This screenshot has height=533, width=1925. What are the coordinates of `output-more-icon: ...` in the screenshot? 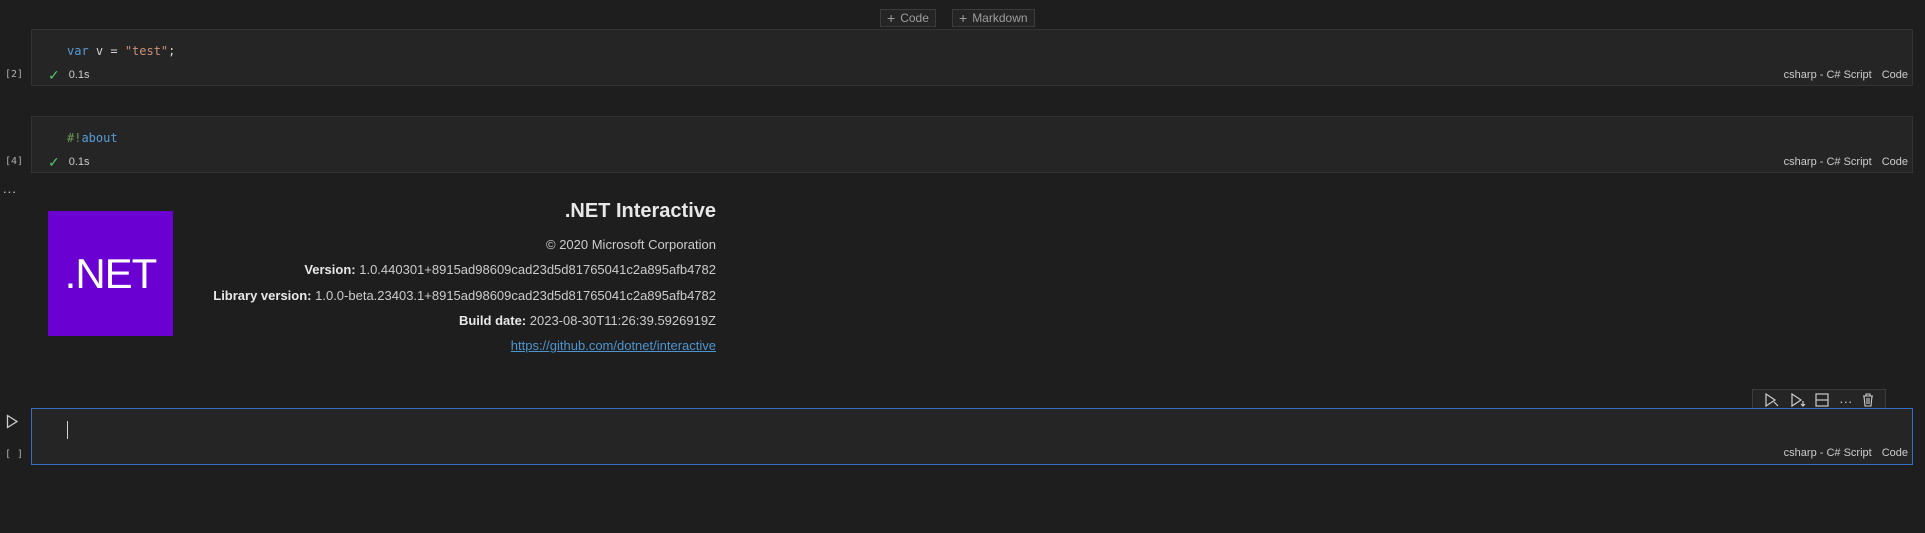 It's located at (10, 188).